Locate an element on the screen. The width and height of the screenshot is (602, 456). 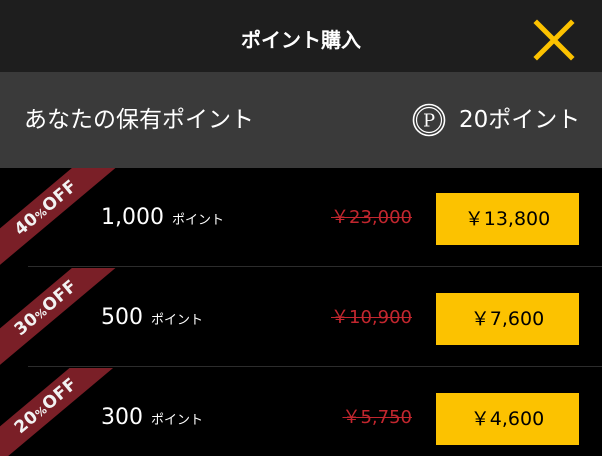
close-icon is located at coordinates (554, 40).